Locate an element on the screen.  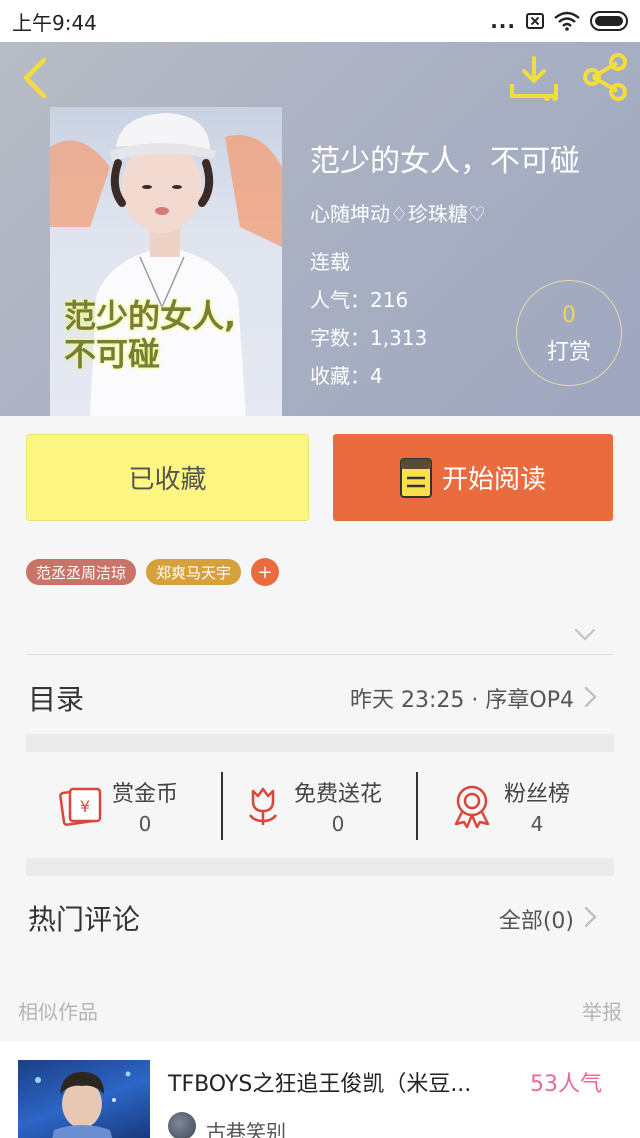
book-favorites: 收藏：4 is located at coordinates (346, 376).